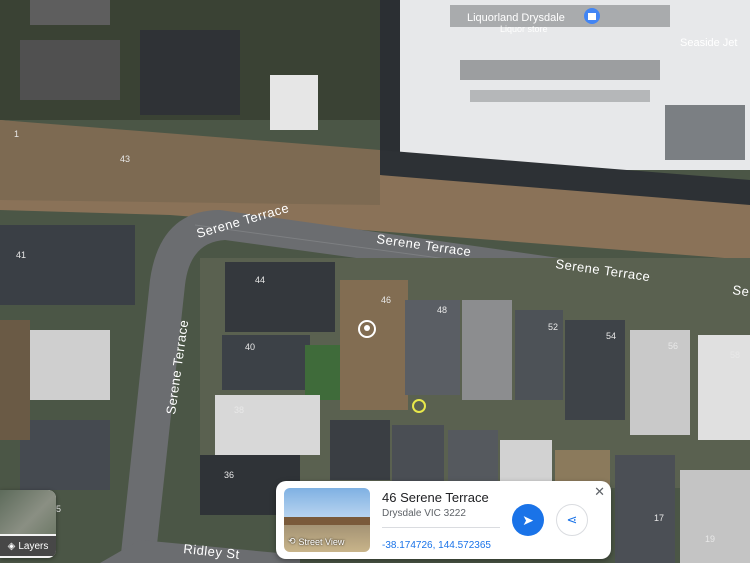  Describe the element at coordinates (239, 410) in the screenshot. I see `lot-number: 38` at that location.